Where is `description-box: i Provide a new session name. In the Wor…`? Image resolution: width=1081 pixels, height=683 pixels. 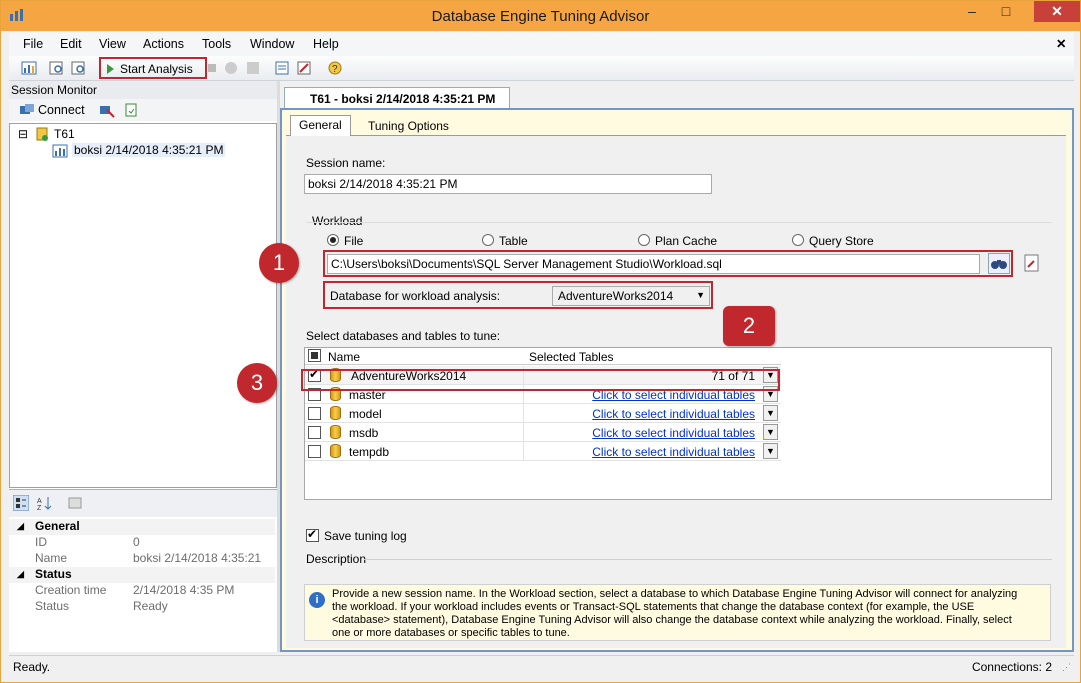 description-box: i Provide a new session name. In the Wor… is located at coordinates (677, 612).